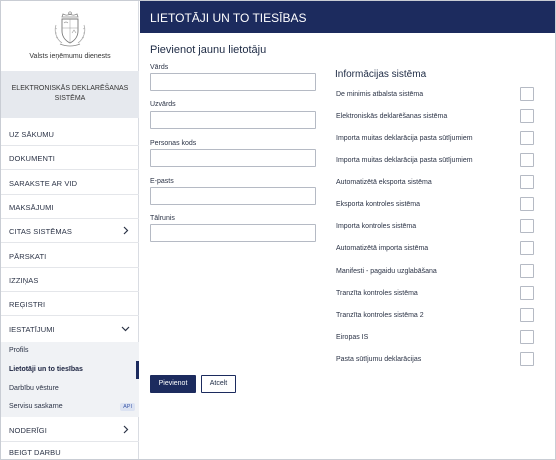  I want to click on info-systems-title: Informācijas sistēma, so click(381, 74).